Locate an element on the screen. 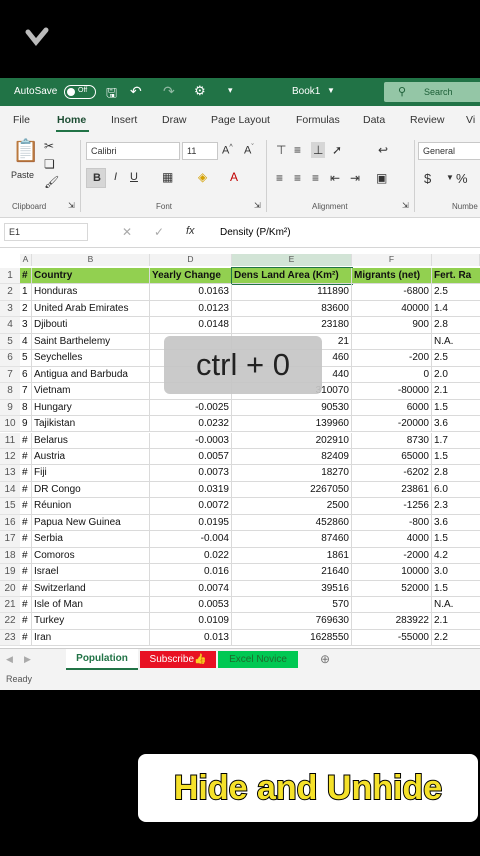 Image resolution: width=480 pixels, height=856 pixels. cell-b: United Arab Emirates is located at coordinates (91, 309).